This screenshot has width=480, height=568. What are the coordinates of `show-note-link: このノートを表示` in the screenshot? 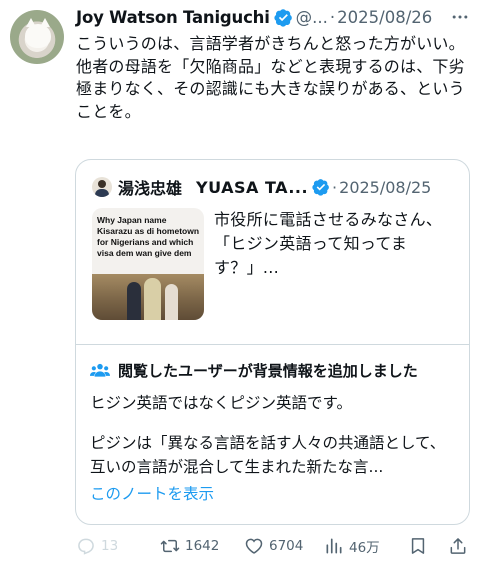 It's located at (152, 493).